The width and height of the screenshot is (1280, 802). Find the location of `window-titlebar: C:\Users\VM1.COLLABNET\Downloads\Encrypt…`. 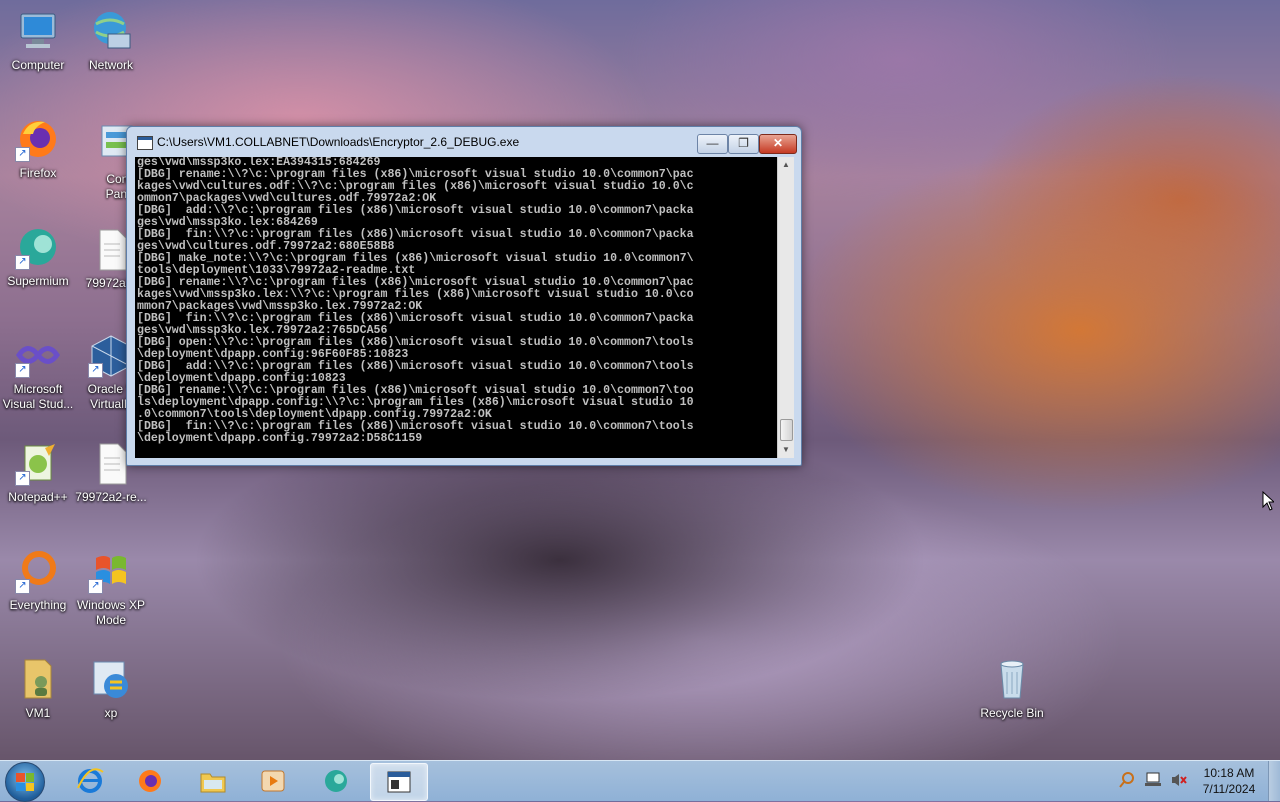

window-titlebar: C:\Users\VM1.COLLABNET\Downloads\Encrypt… is located at coordinates (464, 142).